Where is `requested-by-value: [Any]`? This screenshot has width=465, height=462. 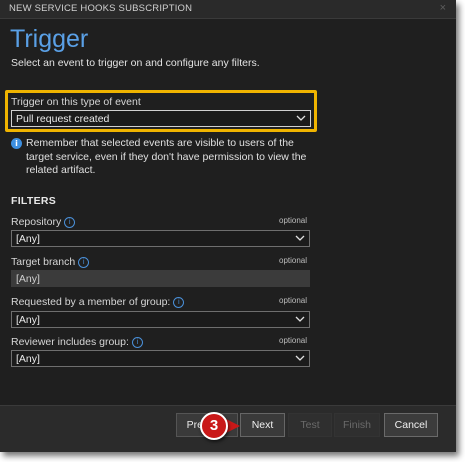 requested-by-value: [Any] is located at coordinates (28, 320).